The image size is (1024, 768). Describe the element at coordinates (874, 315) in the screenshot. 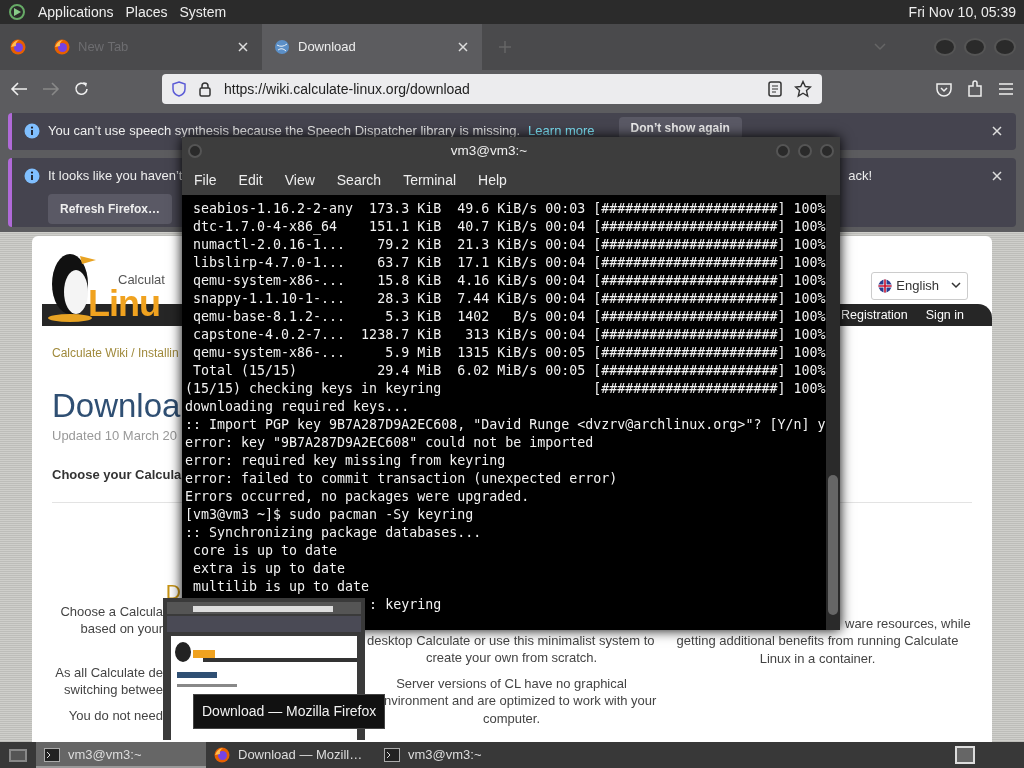

I see `nav-link: Registration` at that location.